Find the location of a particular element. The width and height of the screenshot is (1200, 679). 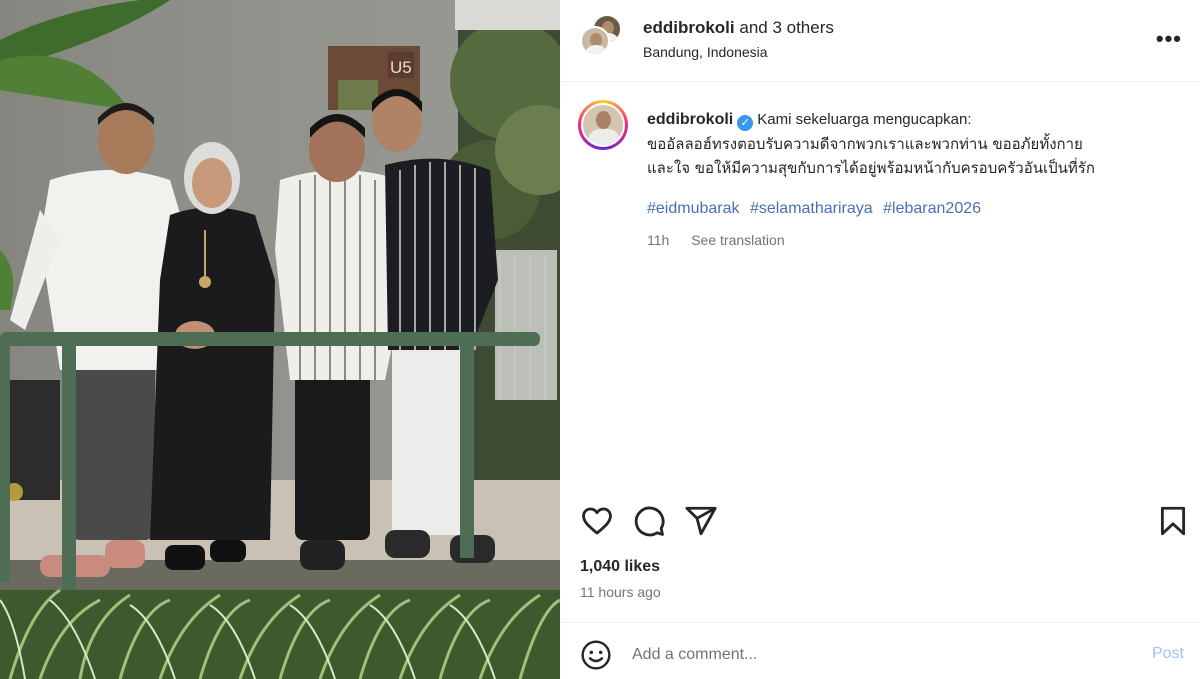

post-comment-button: Post is located at coordinates (1168, 654).